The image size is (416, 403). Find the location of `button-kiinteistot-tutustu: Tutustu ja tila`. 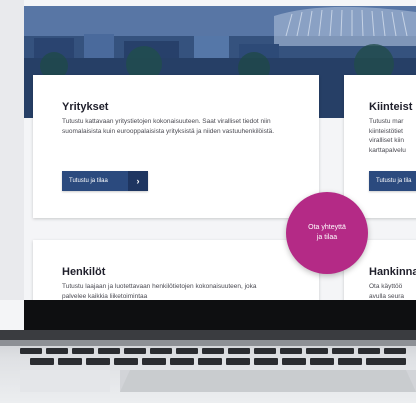

button-kiinteistot-tutustu: Tutustu ja tila is located at coordinates (392, 181).